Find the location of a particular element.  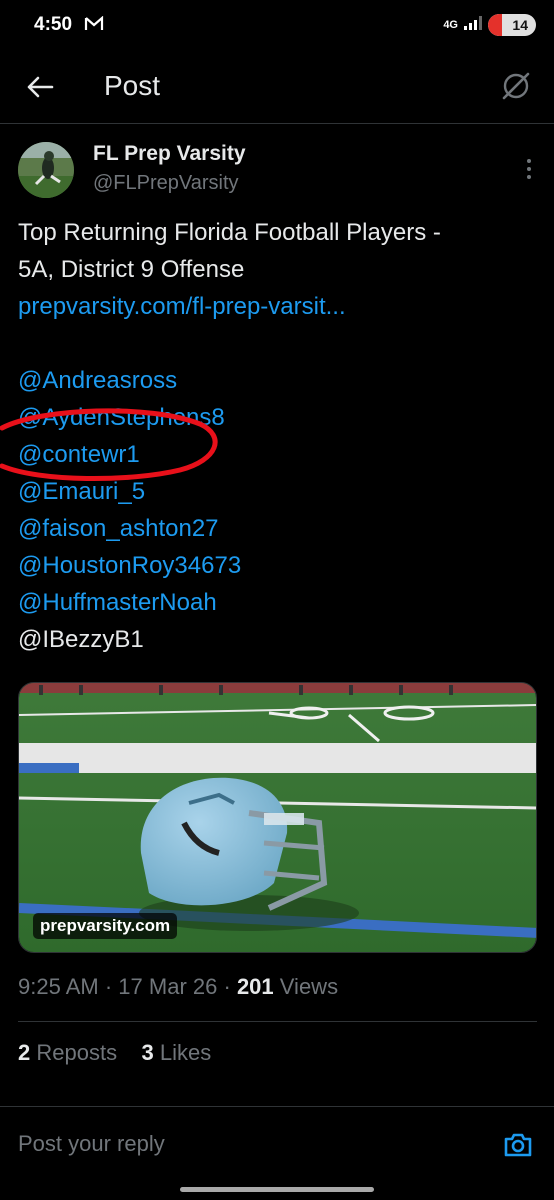

home-indicator is located at coordinates (277, 1189).